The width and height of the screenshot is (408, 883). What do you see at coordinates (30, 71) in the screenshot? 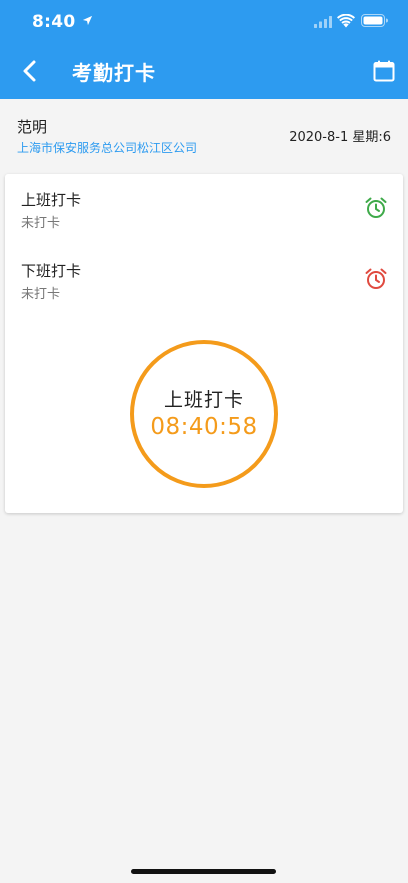
I see `back-arrow-icon` at bounding box center [30, 71].